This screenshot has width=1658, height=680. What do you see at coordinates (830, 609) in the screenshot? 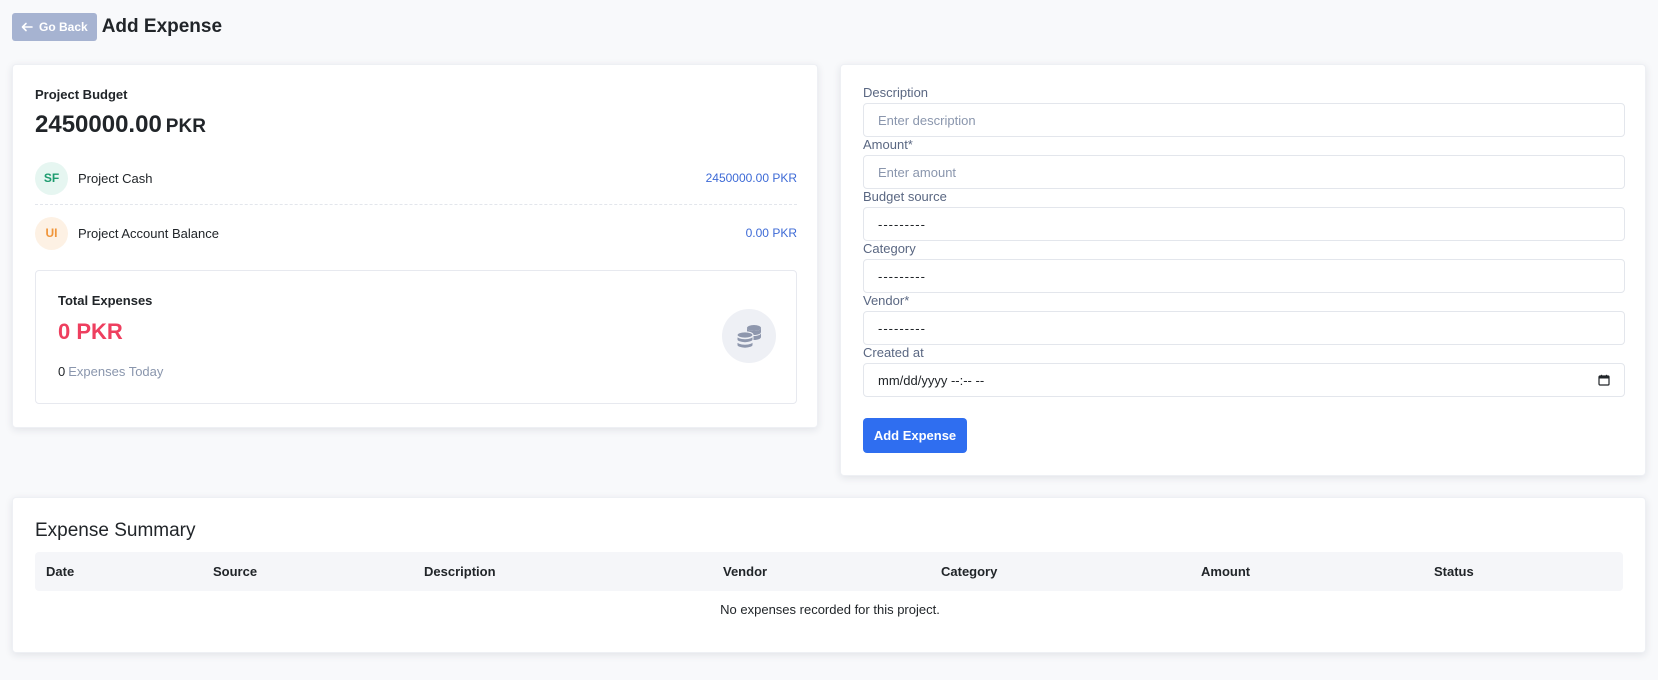
I see `empty-table-message: No expenses recorded for this project.` at bounding box center [830, 609].